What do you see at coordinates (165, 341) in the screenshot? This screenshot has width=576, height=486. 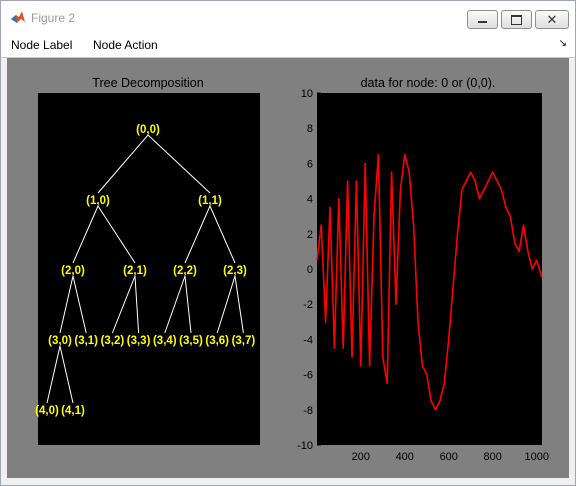 I see `tree-node-label: (3,4)` at bounding box center [165, 341].